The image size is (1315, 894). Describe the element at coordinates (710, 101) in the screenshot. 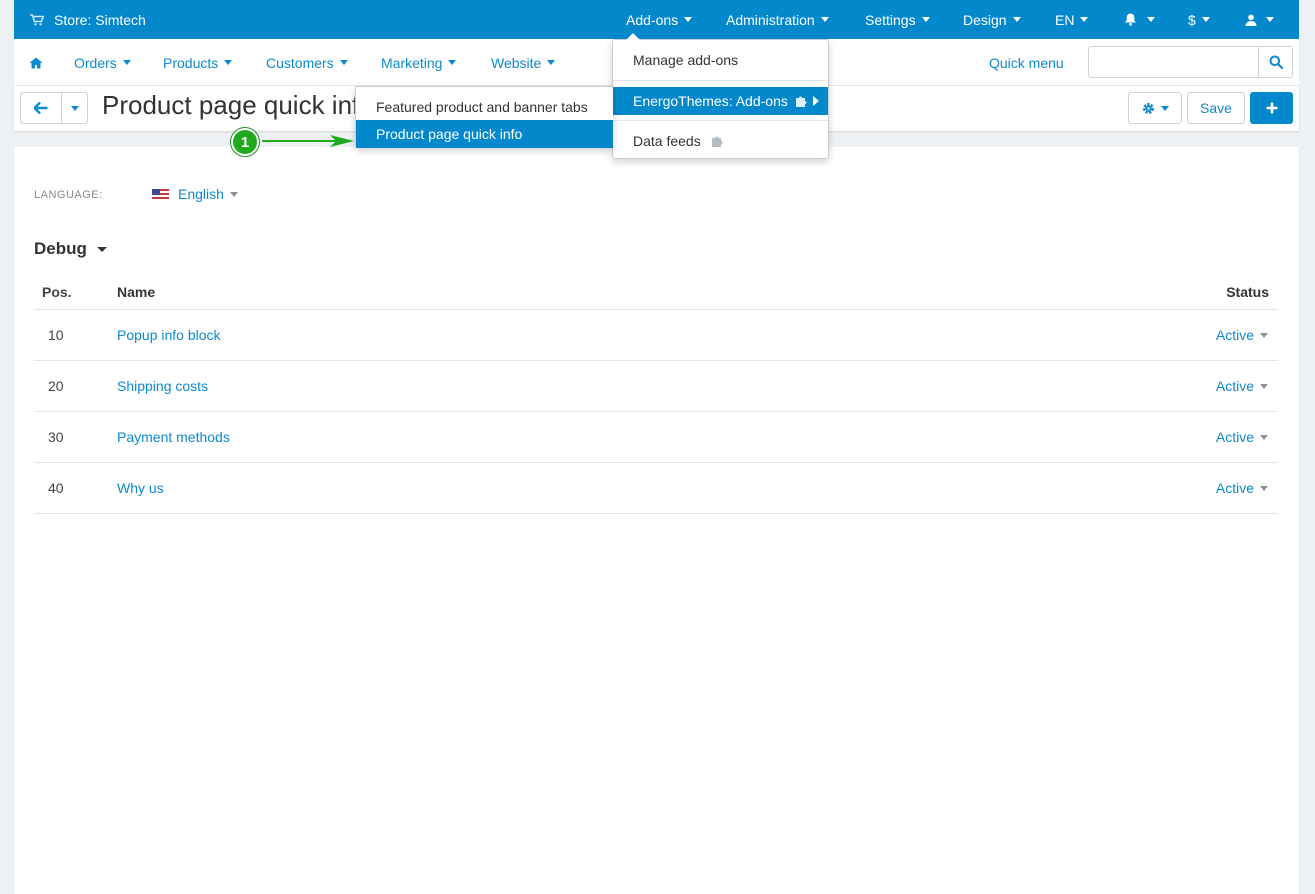

I see `menu-item-label: EnergoThemes: Add-ons` at that location.